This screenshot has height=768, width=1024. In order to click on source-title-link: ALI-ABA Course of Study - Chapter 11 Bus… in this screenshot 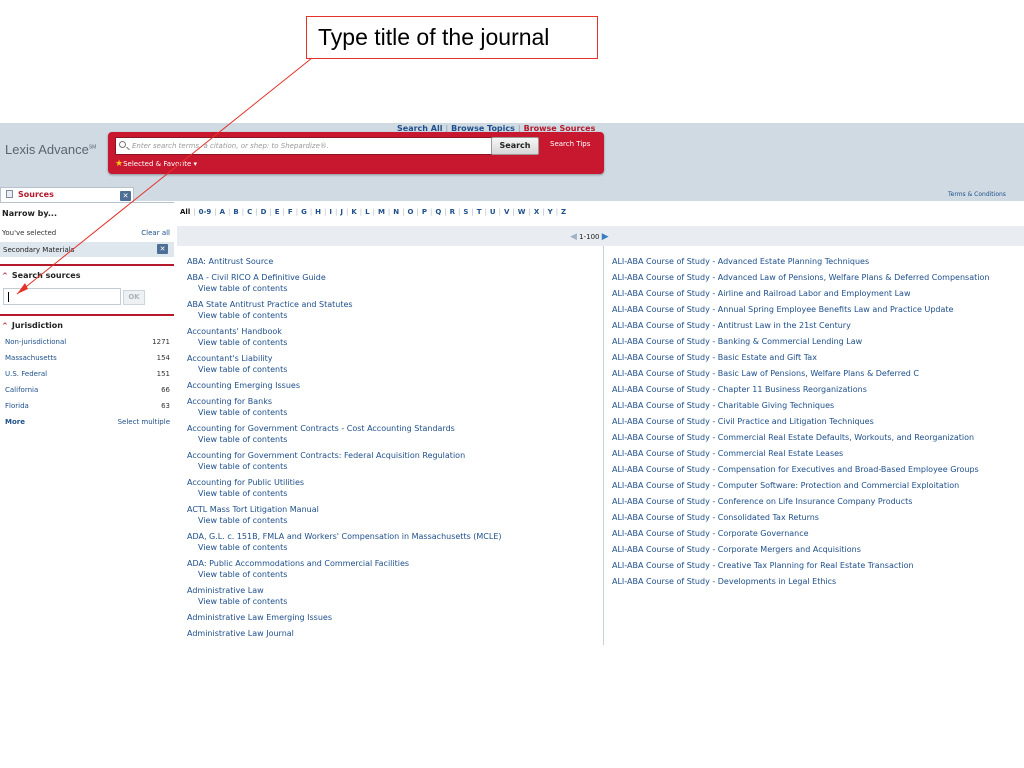, I will do `click(739, 389)`.